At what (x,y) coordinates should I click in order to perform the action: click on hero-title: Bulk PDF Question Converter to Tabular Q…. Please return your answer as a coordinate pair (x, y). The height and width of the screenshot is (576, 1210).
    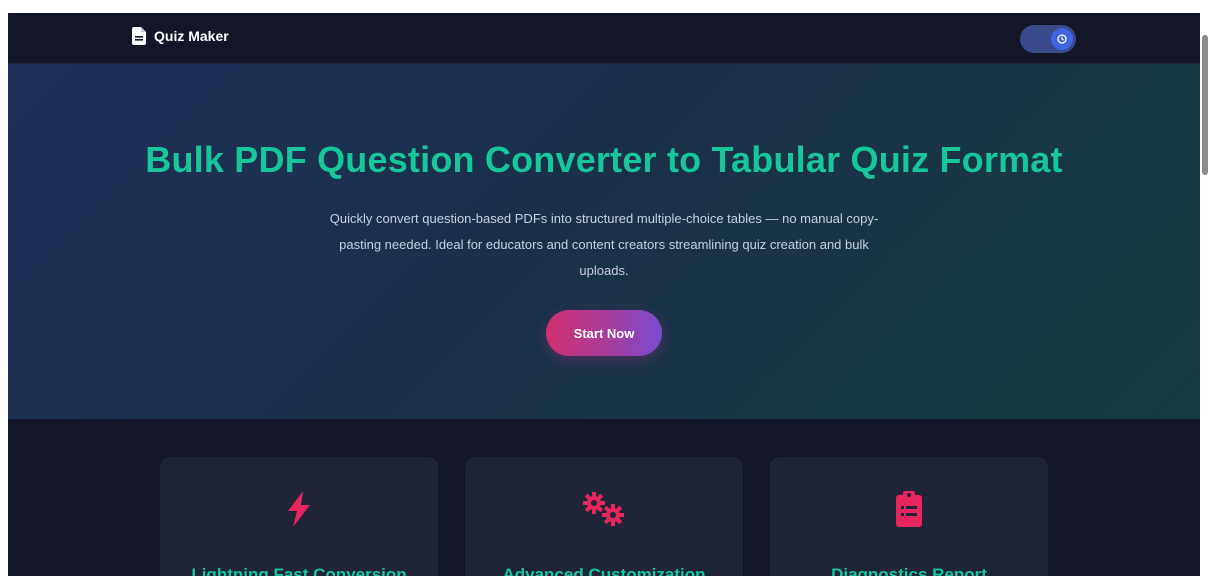
    Looking at the image, I should click on (604, 159).